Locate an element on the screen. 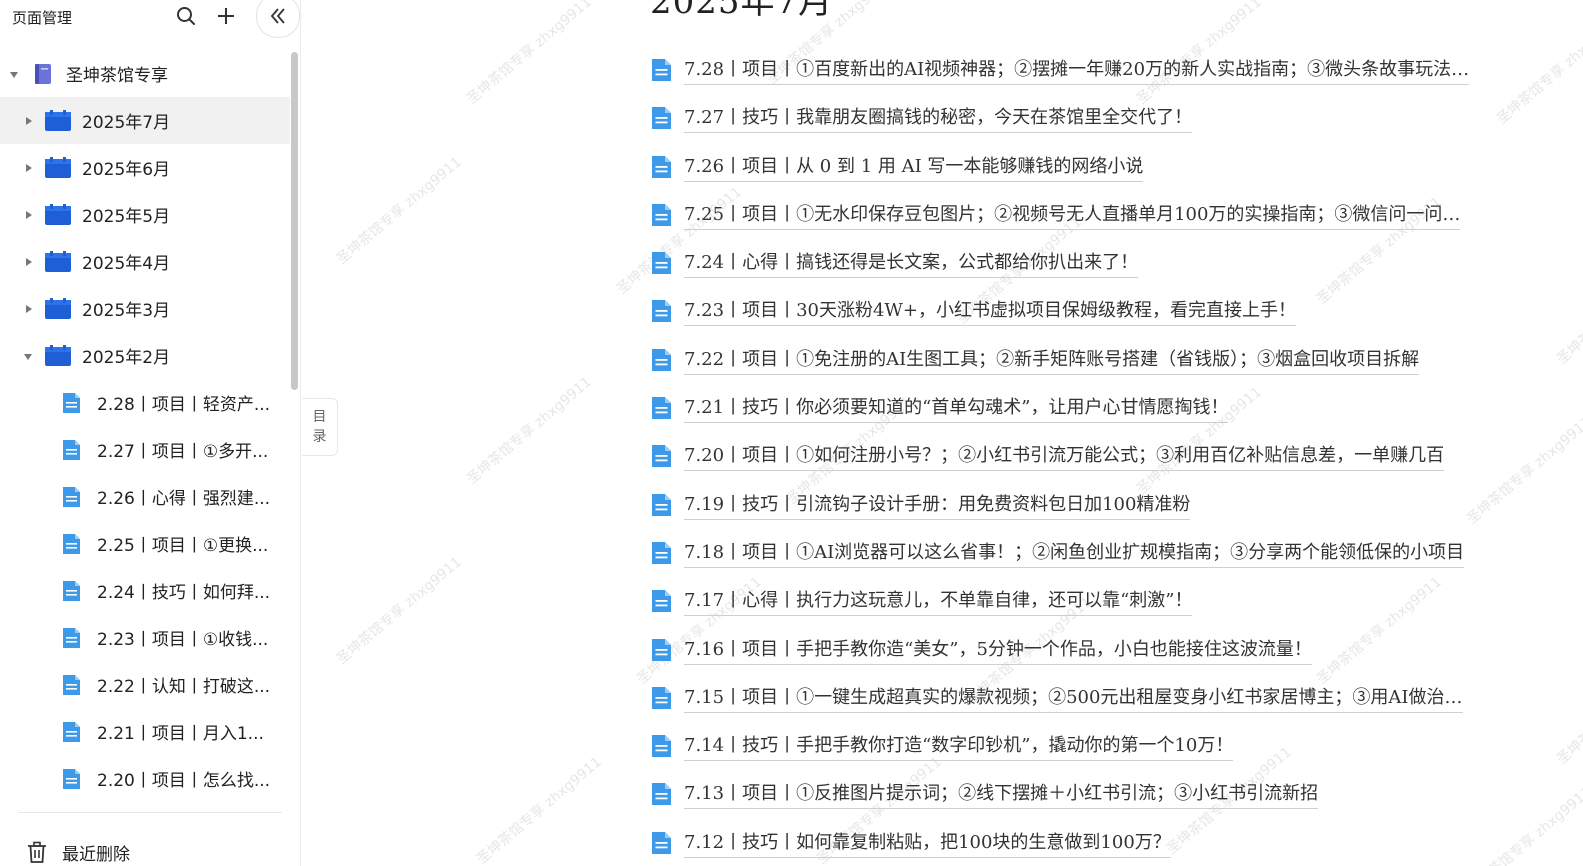 This screenshot has height=866, width=1583. collapse-sidebar-icon is located at coordinates (278, 19).